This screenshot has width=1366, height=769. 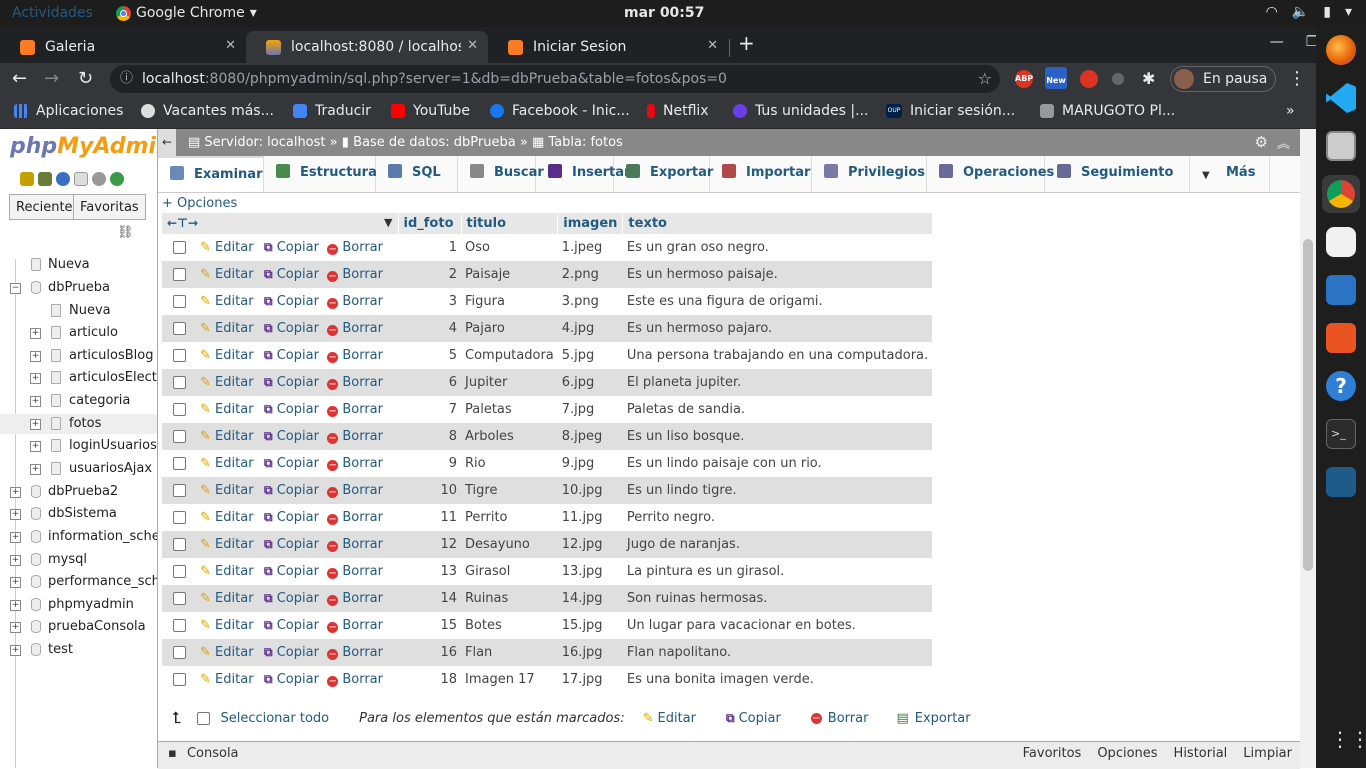 I want to click on cell-id-foto: 12, so click(x=429, y=544).